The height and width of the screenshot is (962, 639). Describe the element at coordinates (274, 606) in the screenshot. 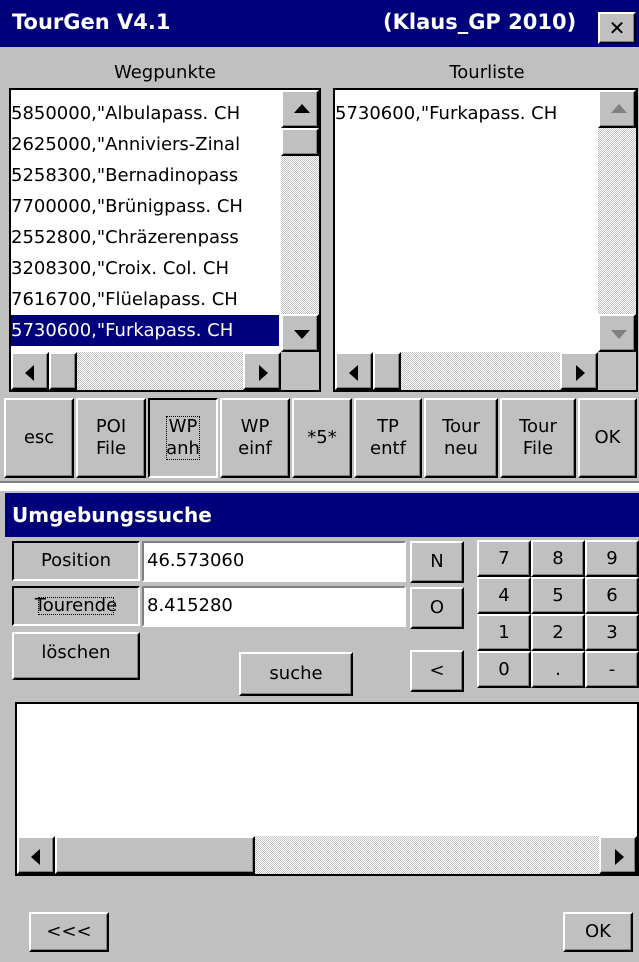

I see `tourende-field: 8.415280` at that location.